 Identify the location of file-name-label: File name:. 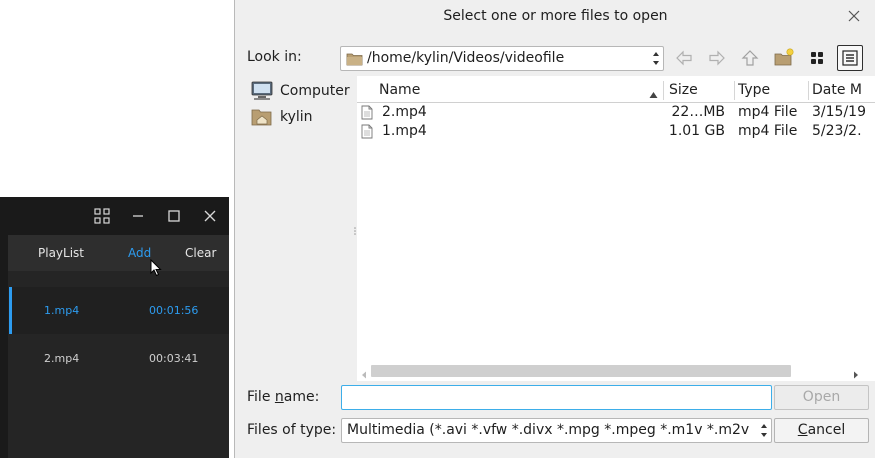
(283, 397).